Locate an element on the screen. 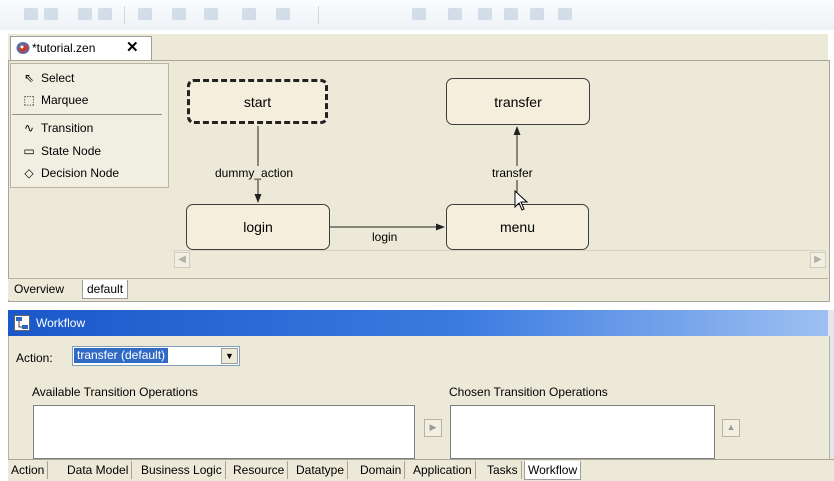 This screenshot has height=481, width=834. horizontal-scrollbar is located at coordinates (499, 259).